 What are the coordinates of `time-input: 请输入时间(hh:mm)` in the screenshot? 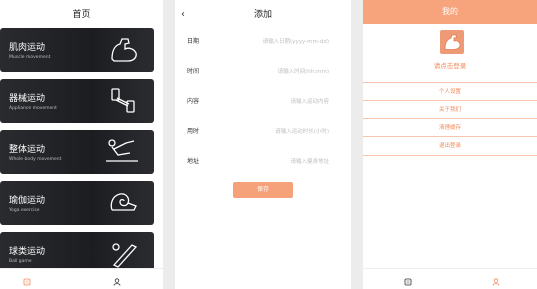 It's located at (303, 72).